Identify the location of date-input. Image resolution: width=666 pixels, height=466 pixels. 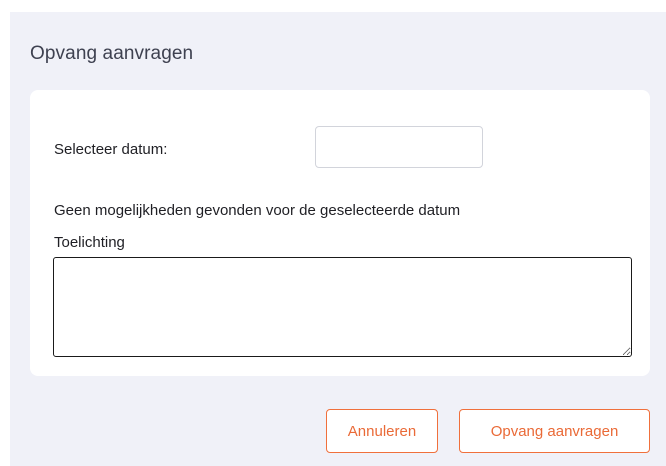
(399, 147).